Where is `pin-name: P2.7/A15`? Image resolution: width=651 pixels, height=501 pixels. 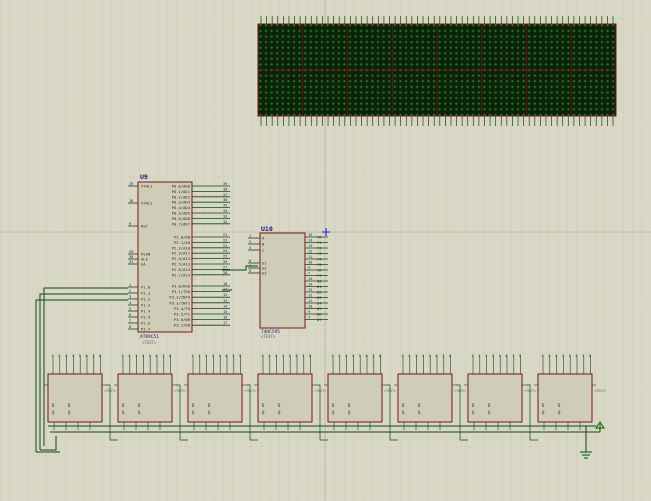
pin-name: P2.7/A15 is located at coordinates (181, 274).